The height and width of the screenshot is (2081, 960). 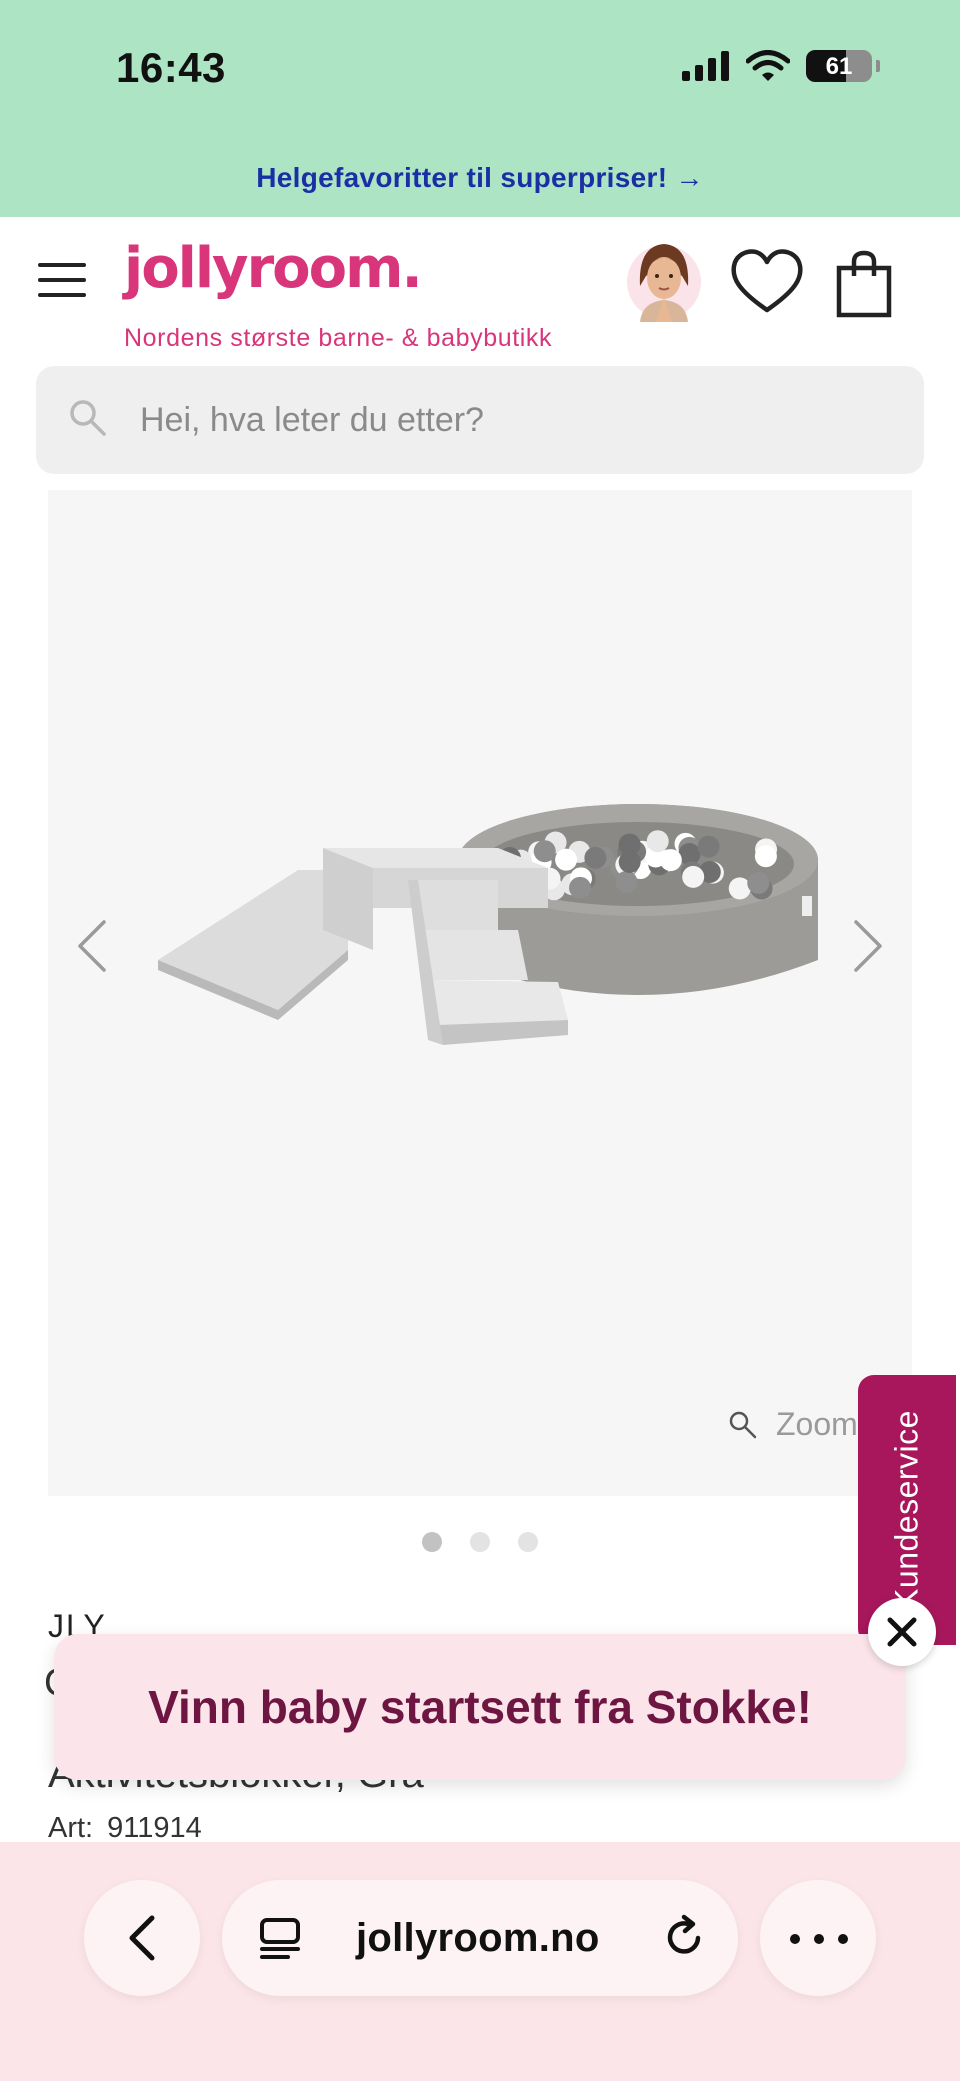 What do you see at coordinates (664, 280) in the screenshot?
I see `assistant-avatar-icon` at bounding box center [664, 280].